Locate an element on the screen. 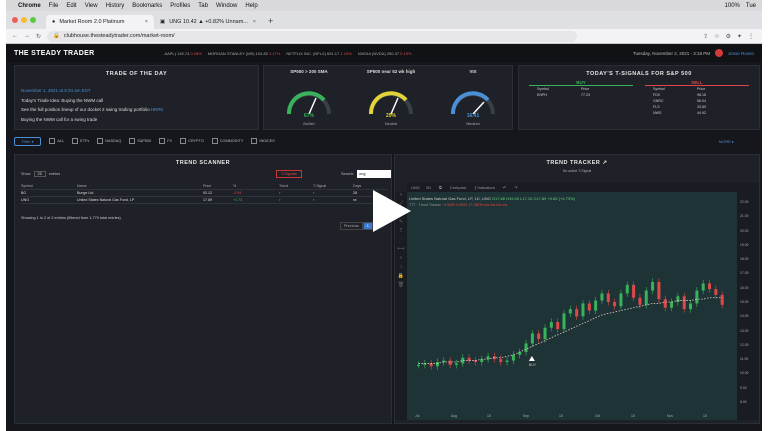  site-logo: THE STEADY TRADER is located at coordinates (54, 53).